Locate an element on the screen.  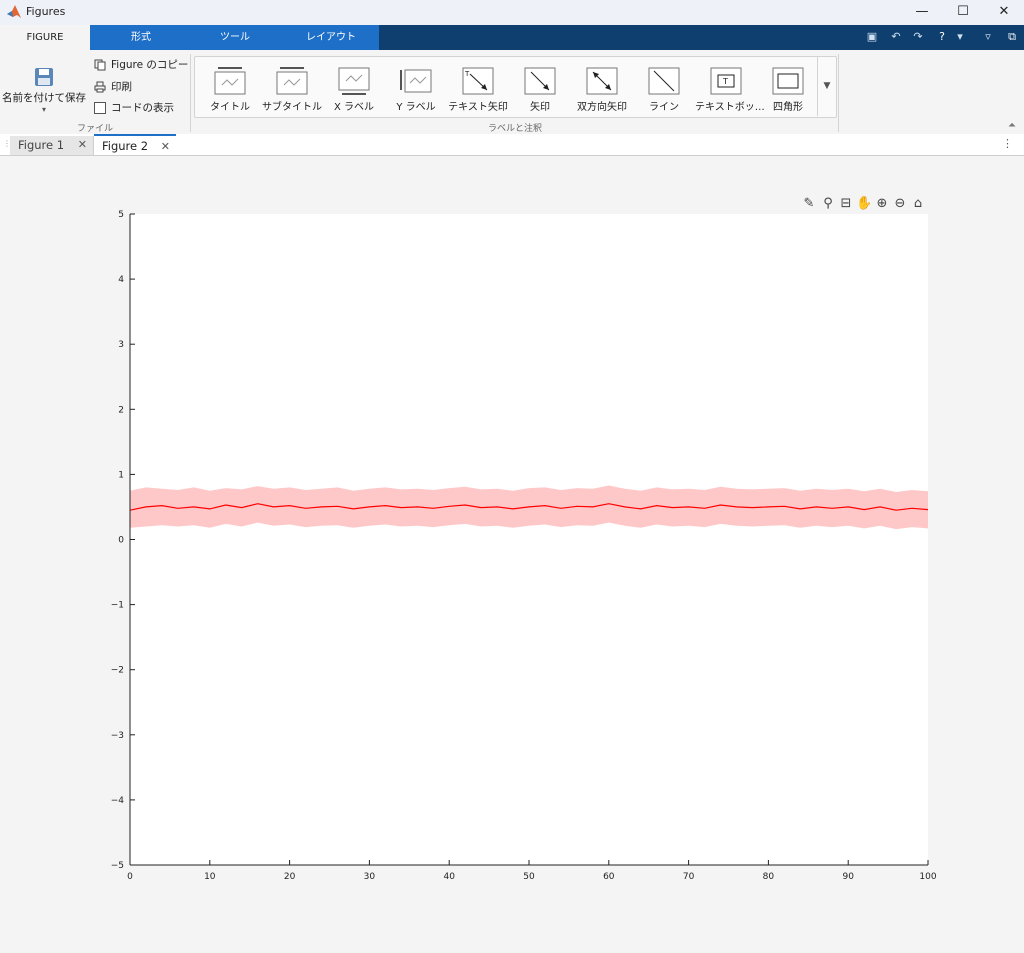
rectangle-icon is located at coordinates (788, 81).